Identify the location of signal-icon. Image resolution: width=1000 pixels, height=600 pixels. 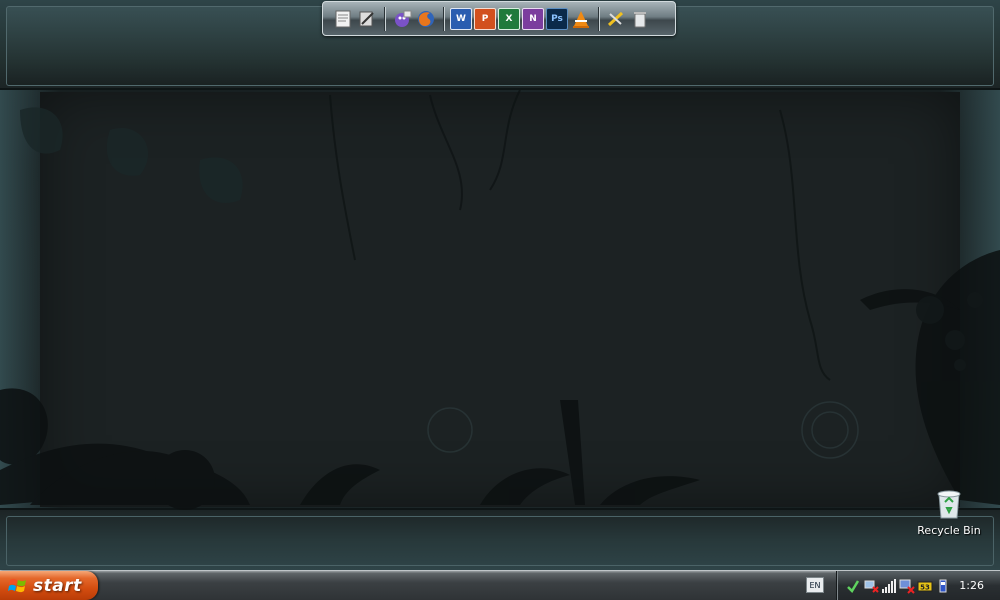
(889, 586).